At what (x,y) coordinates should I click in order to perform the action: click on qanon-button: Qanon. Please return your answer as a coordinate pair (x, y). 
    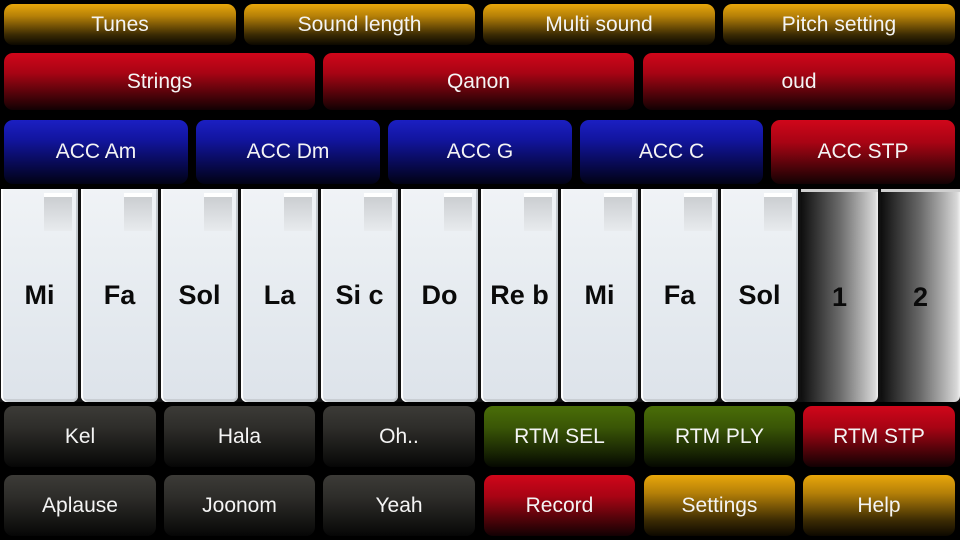
    Looking at the image, I should click on (478, 81).